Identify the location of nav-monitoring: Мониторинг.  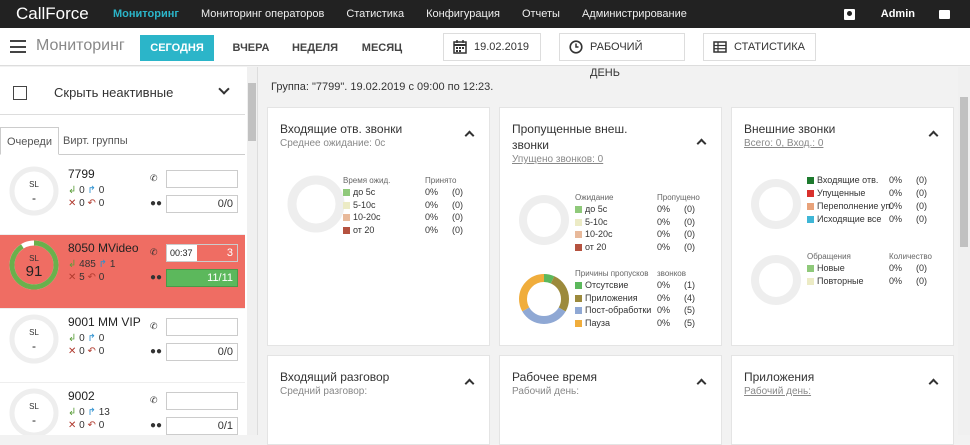
(146, 14).